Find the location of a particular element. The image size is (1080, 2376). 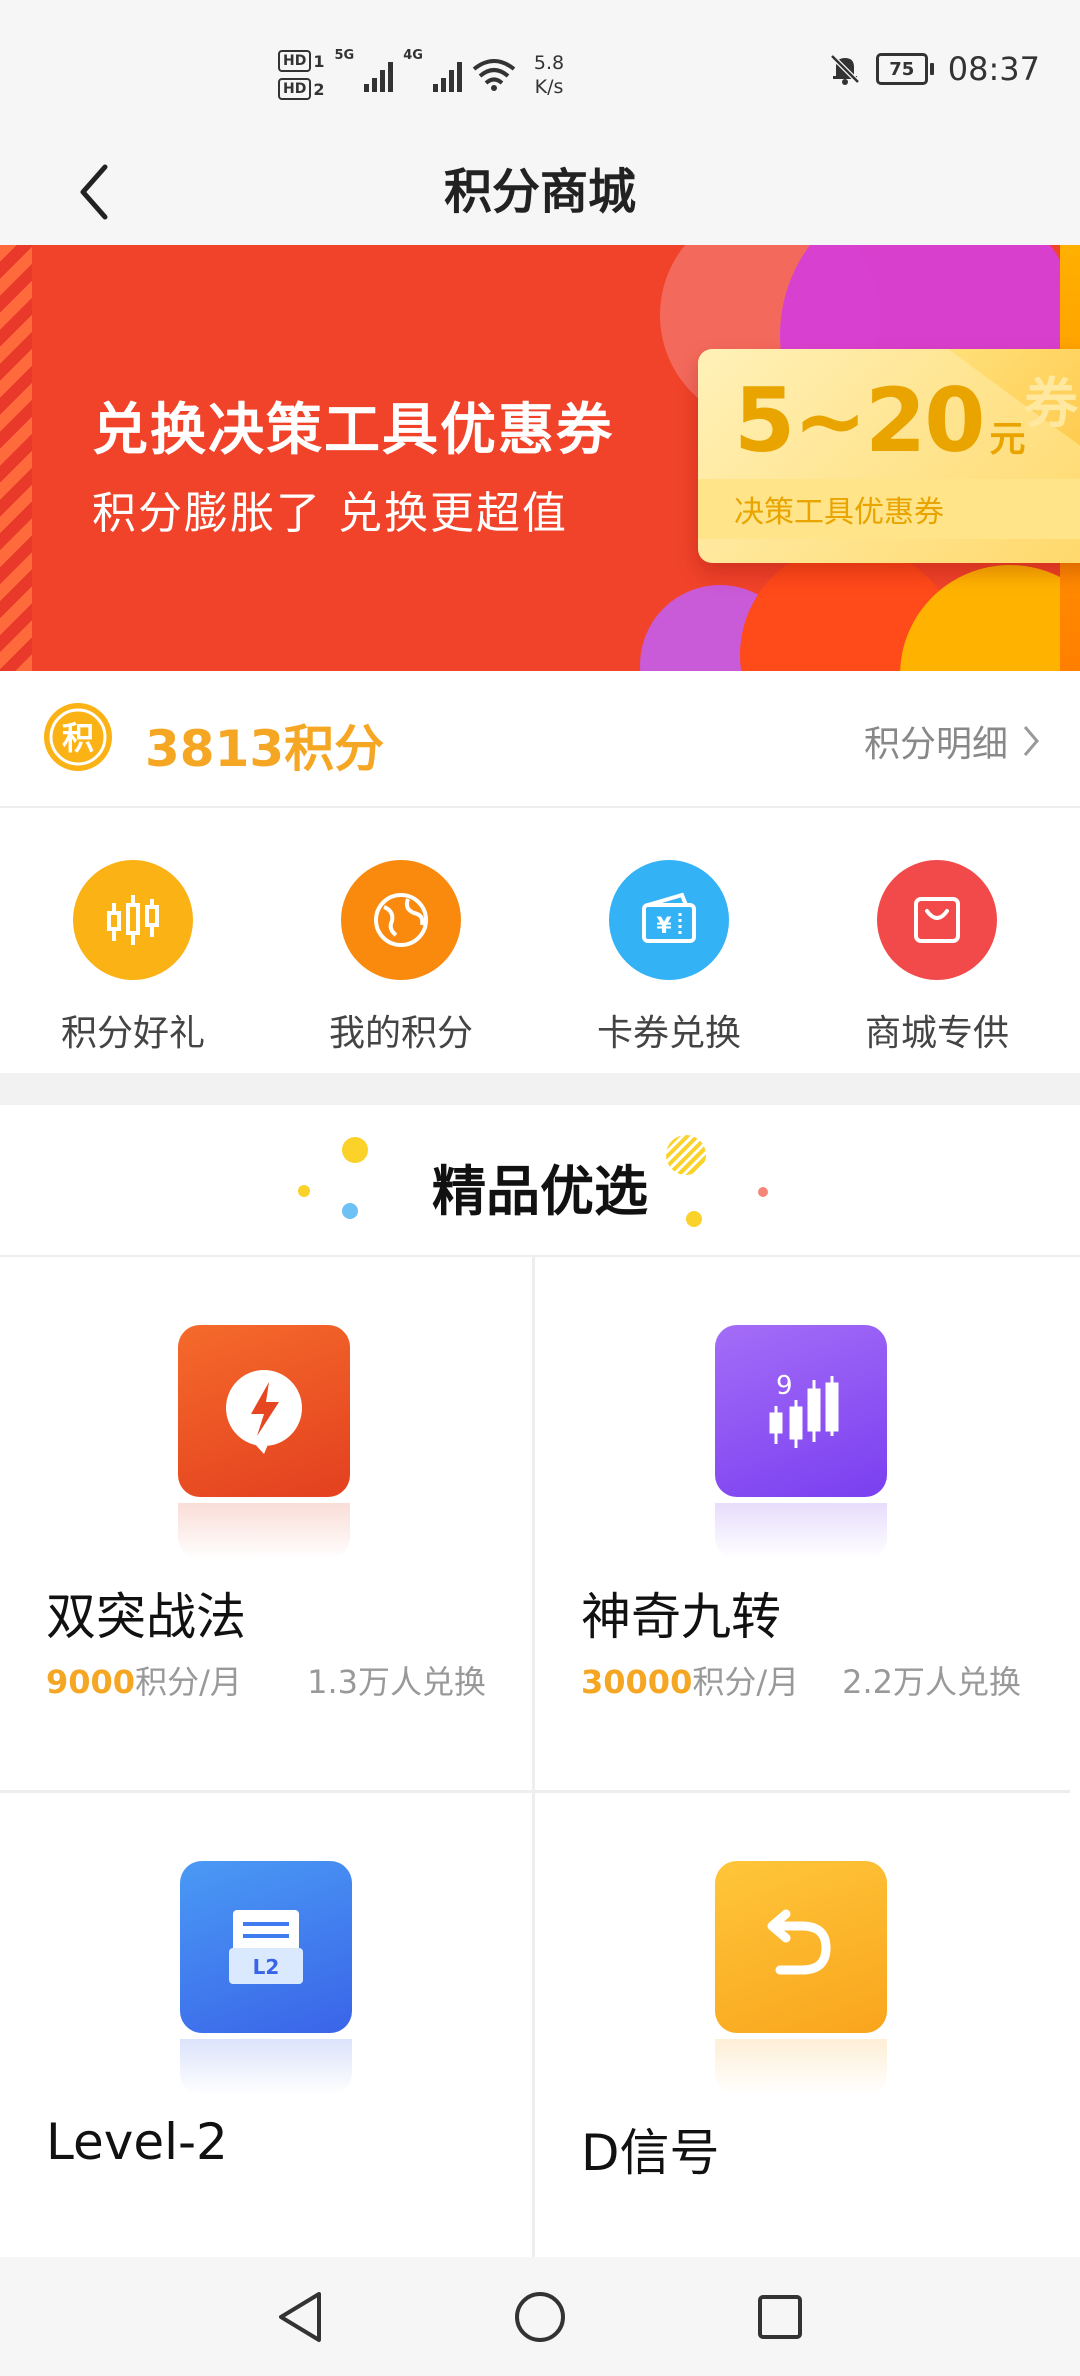

page-title: 积分商城 is located at coordinates (539, 192).